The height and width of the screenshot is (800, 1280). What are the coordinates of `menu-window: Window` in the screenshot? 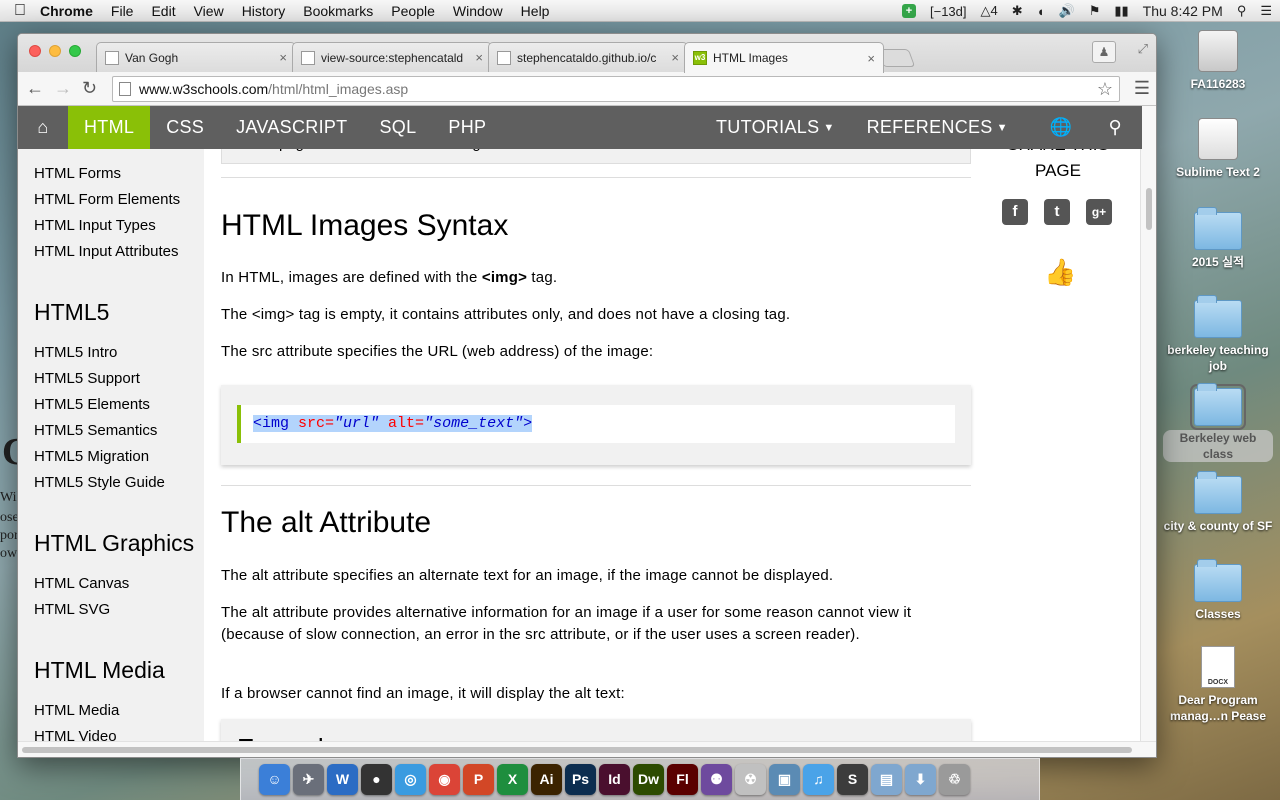 It's located at (478, 11).